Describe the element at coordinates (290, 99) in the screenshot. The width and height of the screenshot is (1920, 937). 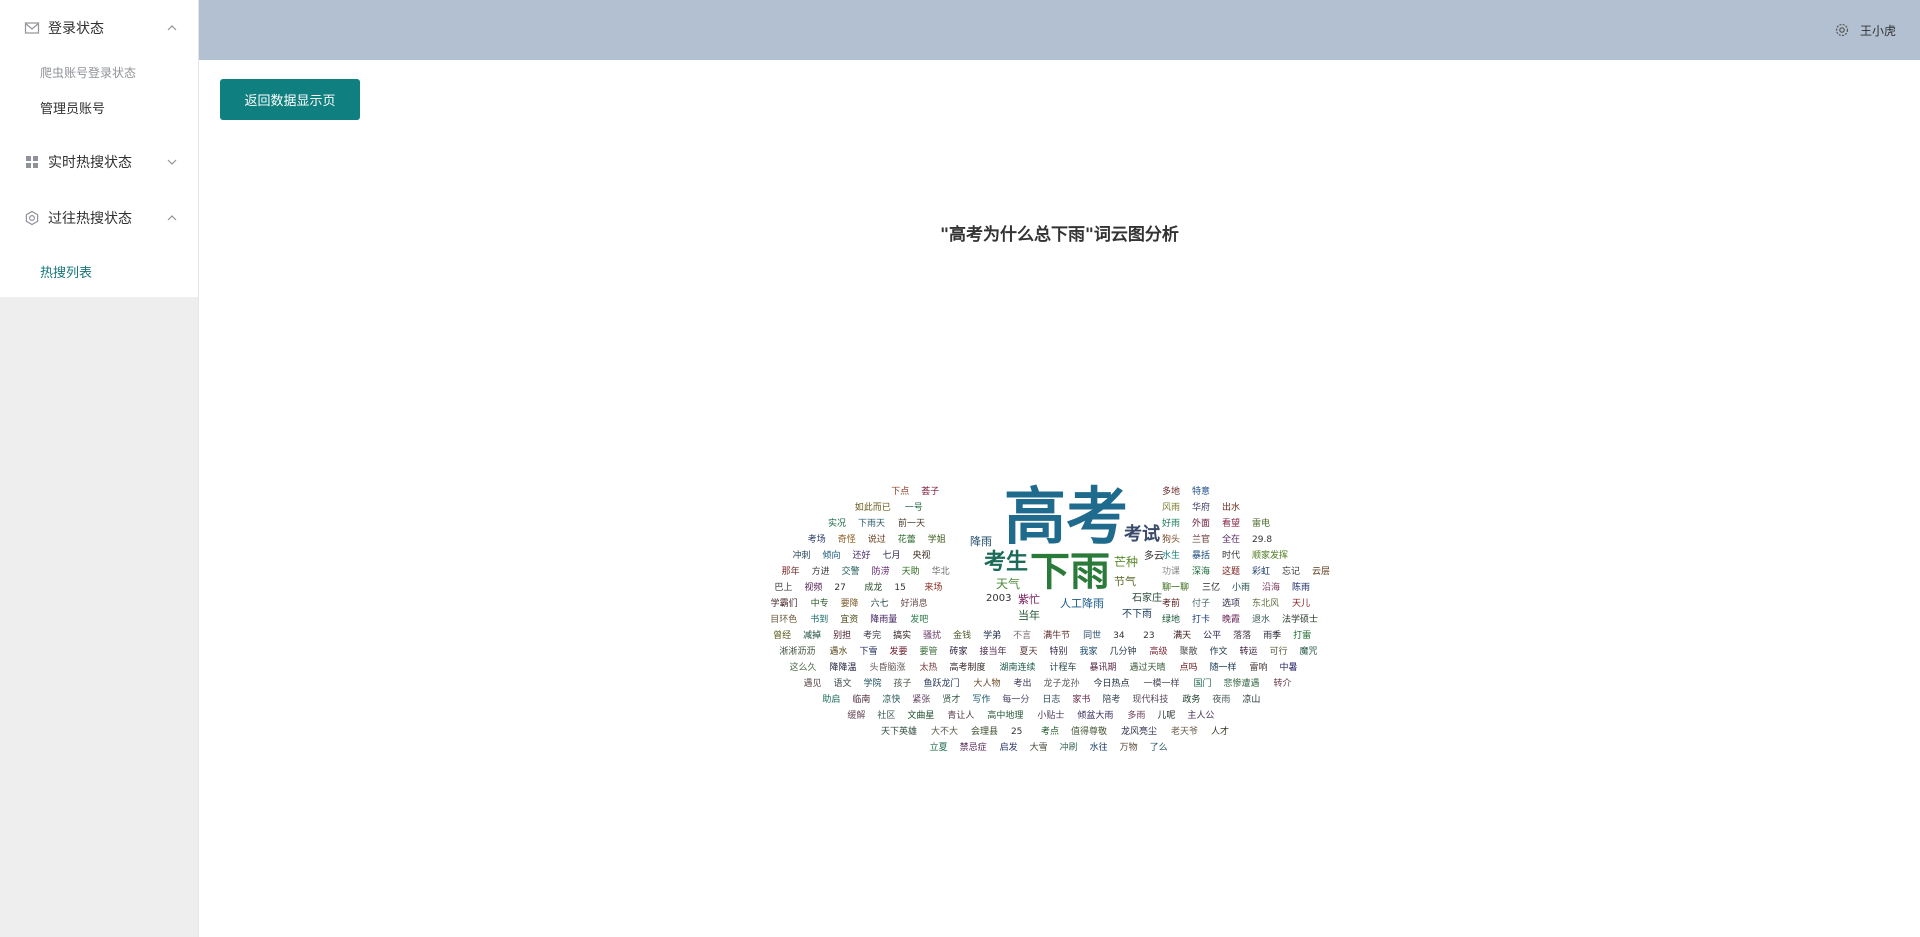
I see `back-to-data-page-button: 返回数据显示页` at that location.